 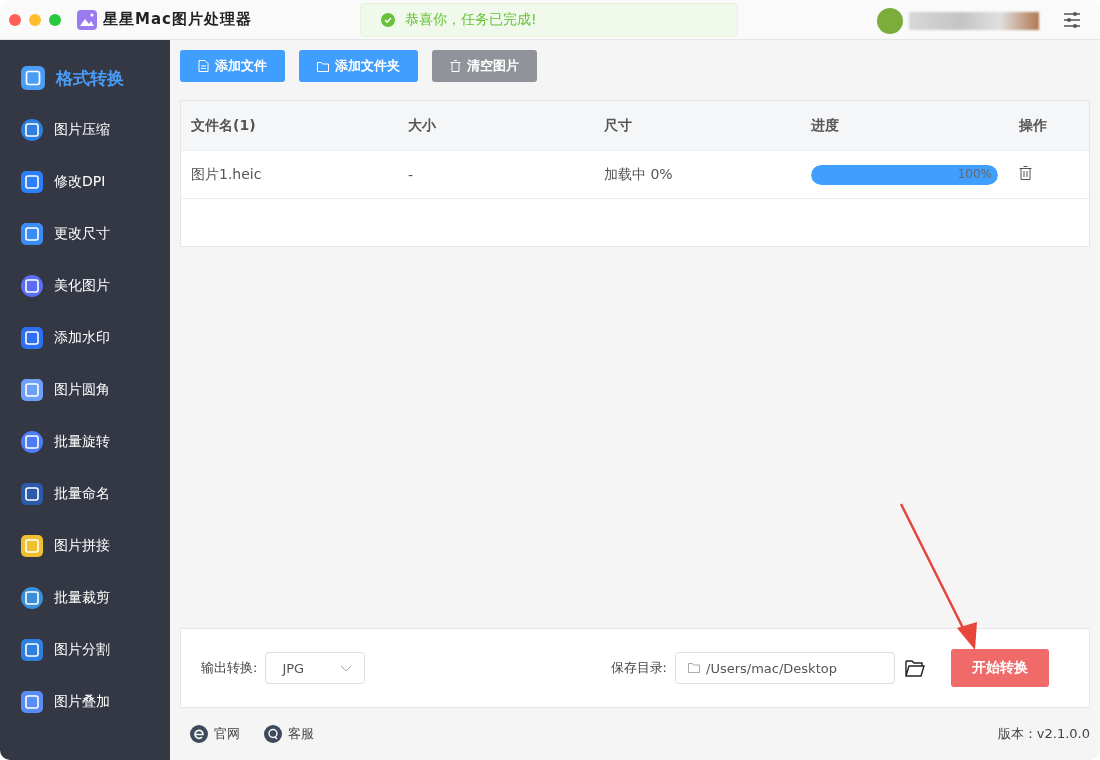 I want to click on app-logo-icon, so click(x=87, y=19).